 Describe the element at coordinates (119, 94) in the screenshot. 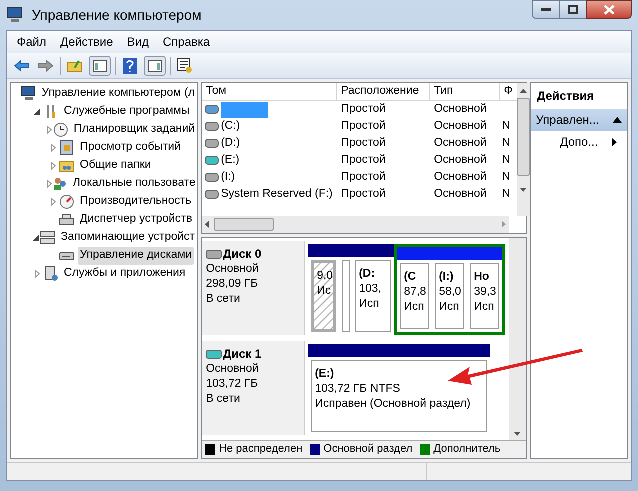

I see `tree-item: Управление компьютером (л` at that location.